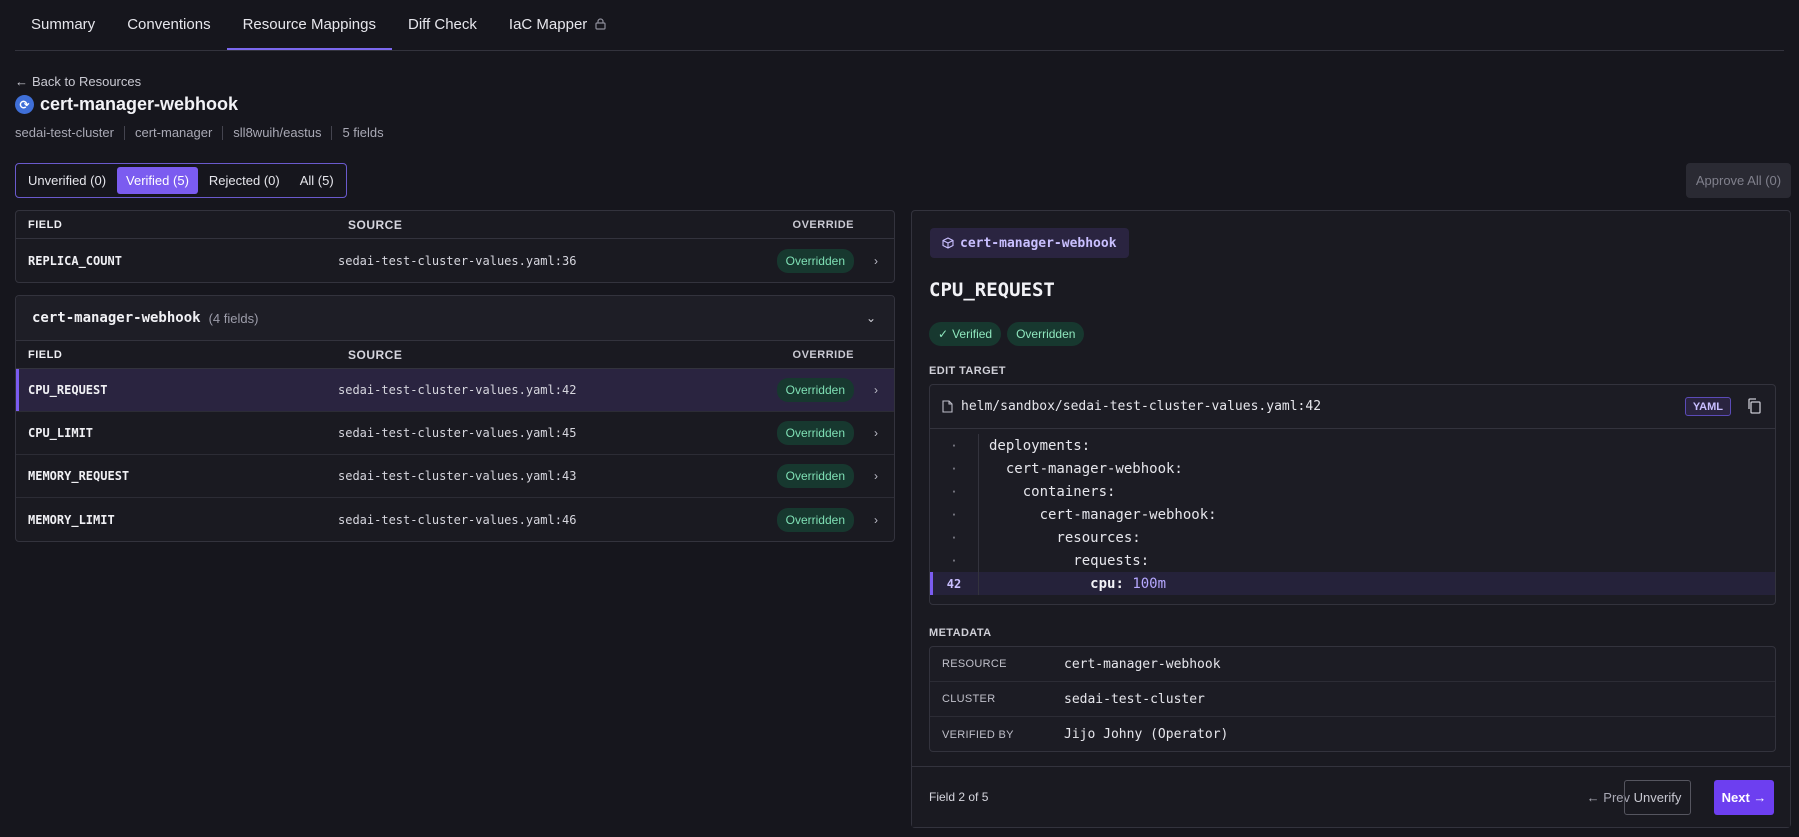 The height and width of the screenshot is (837, 1799). Describe the element at coordinates (1351, 796) in the screenshot. I see `panel-footer: Field 2 of 5 ← Prev Unverify Next →` at that location.